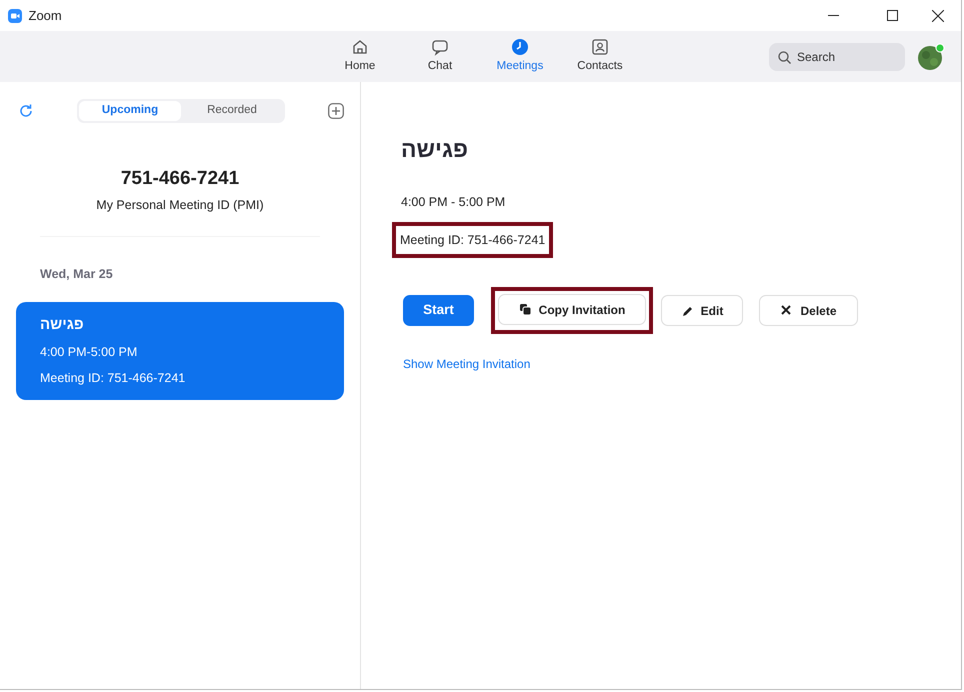 The height and width of the screenshot is (692, 964). What do you see at coordinates (45, 15) in the screenshot?
I see `window-title: Zoom` at bounding box center [45, 15].